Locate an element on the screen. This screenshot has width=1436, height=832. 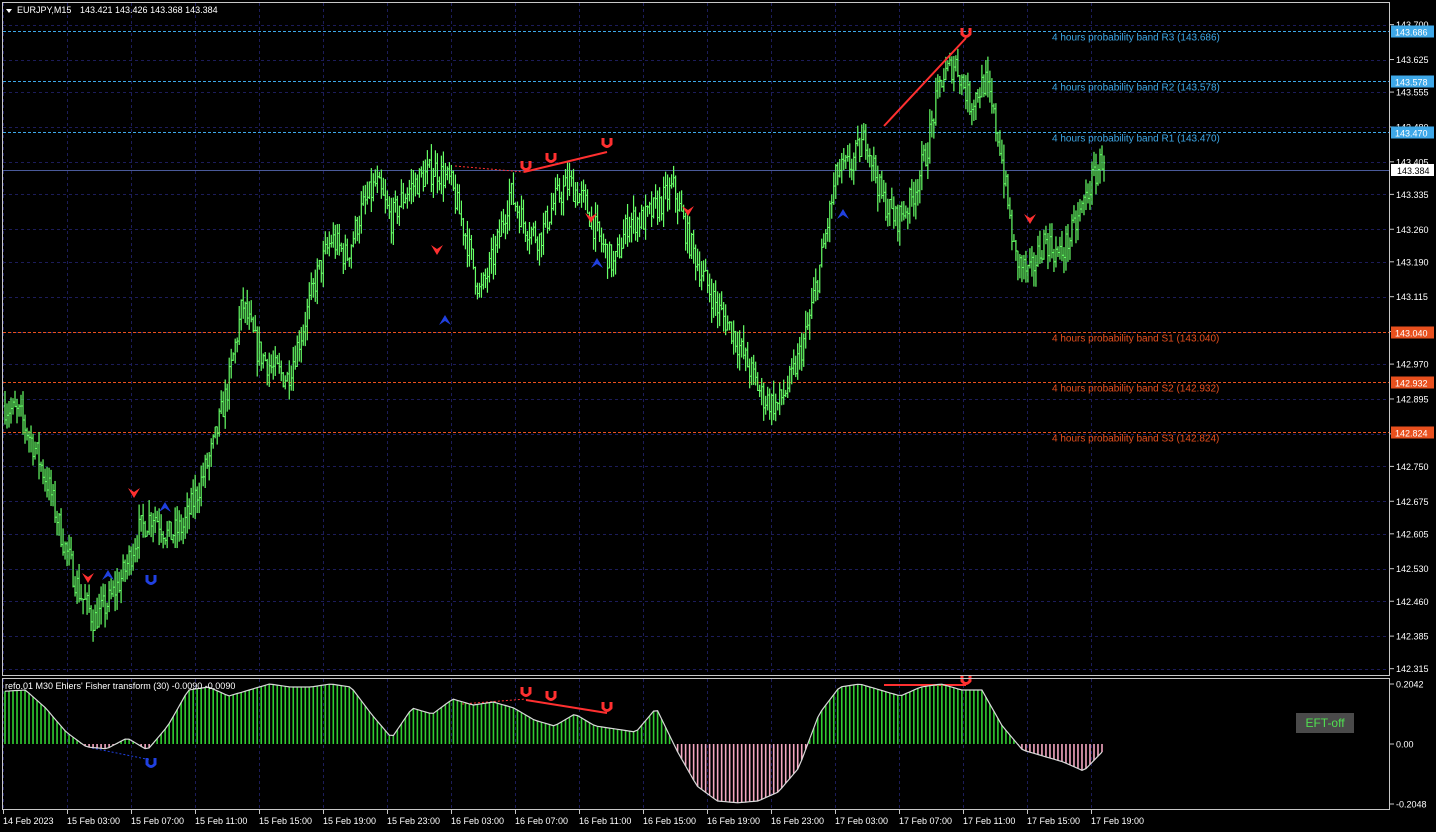
collapse-triangle-icon is located at coordinates (9, 11).